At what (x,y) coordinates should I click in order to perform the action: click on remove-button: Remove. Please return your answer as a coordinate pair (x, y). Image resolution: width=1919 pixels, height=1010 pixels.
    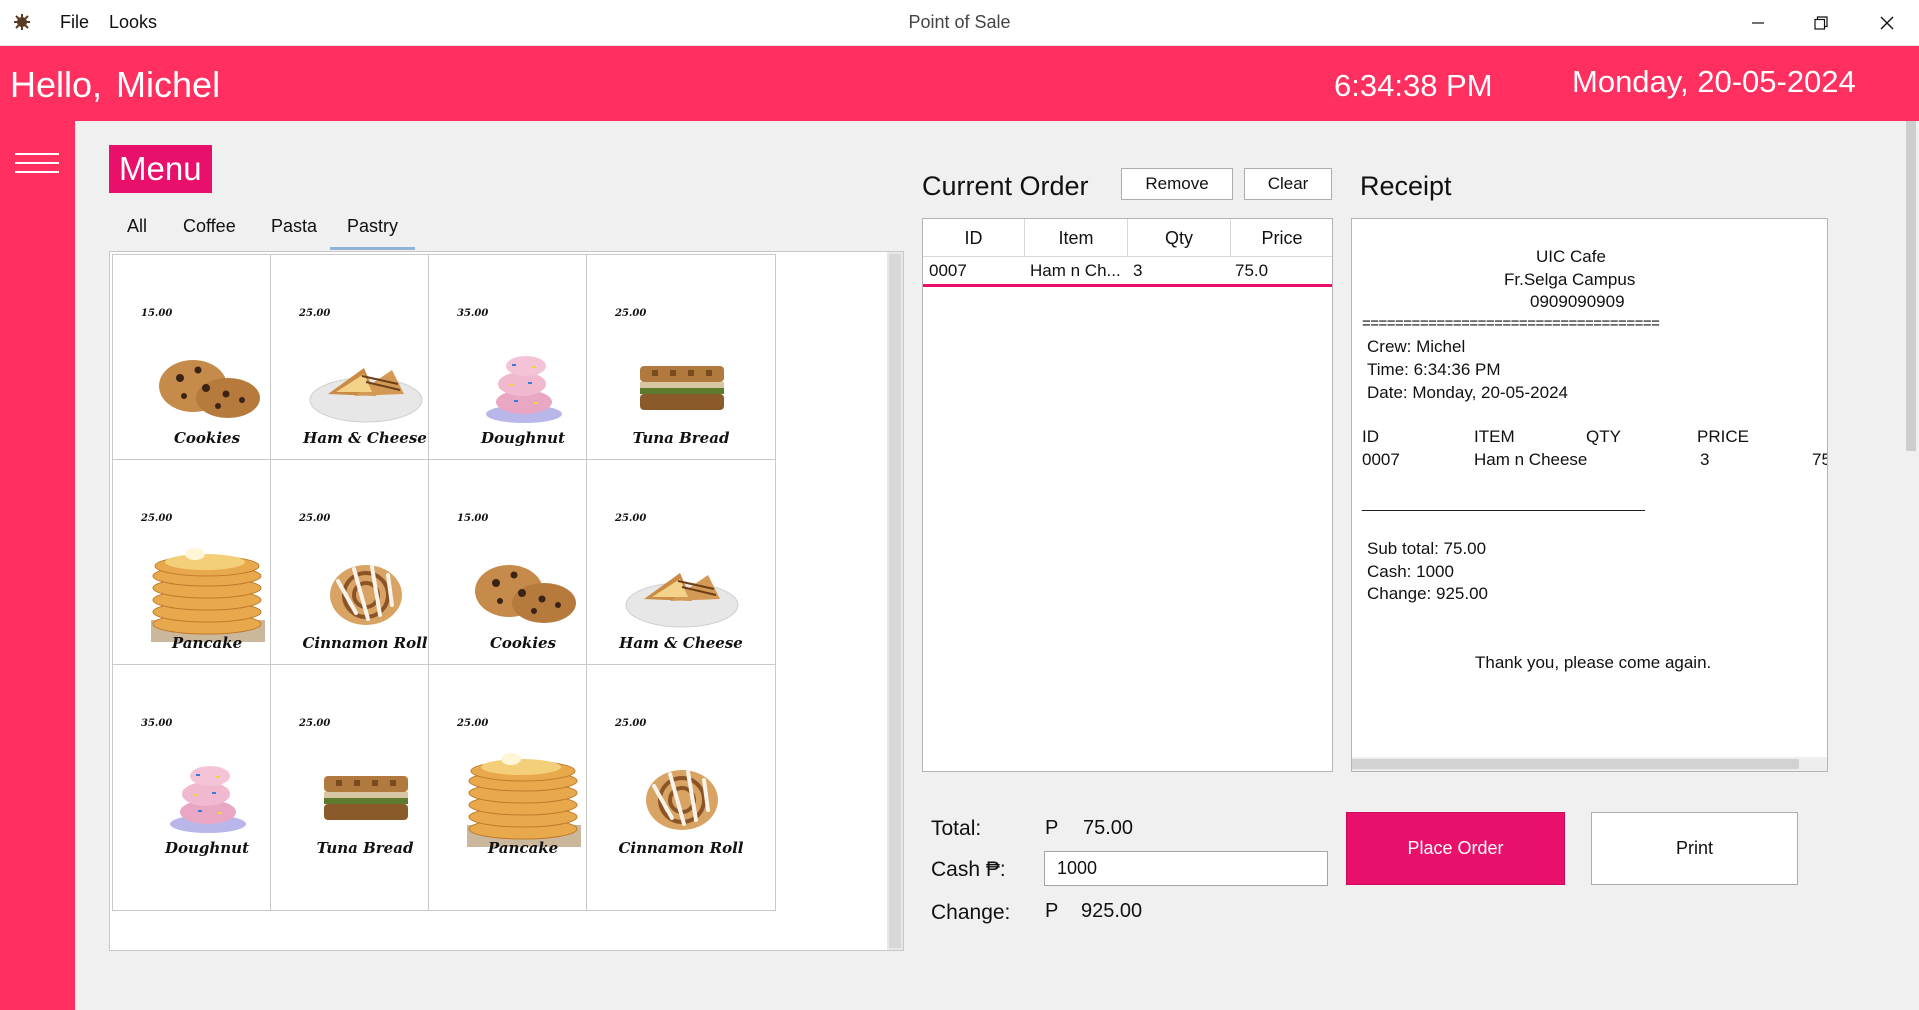
    Looking at the image, I should click on (1177, 184).